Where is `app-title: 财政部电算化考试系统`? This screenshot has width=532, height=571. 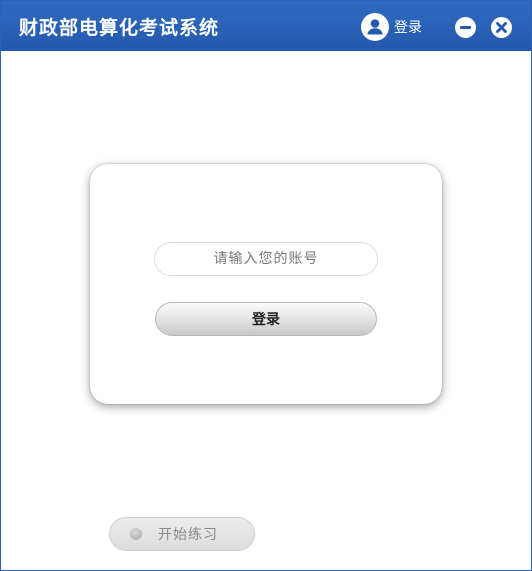
app-title: 财政部电算化考试系统 is located at coordinates (119, 28).